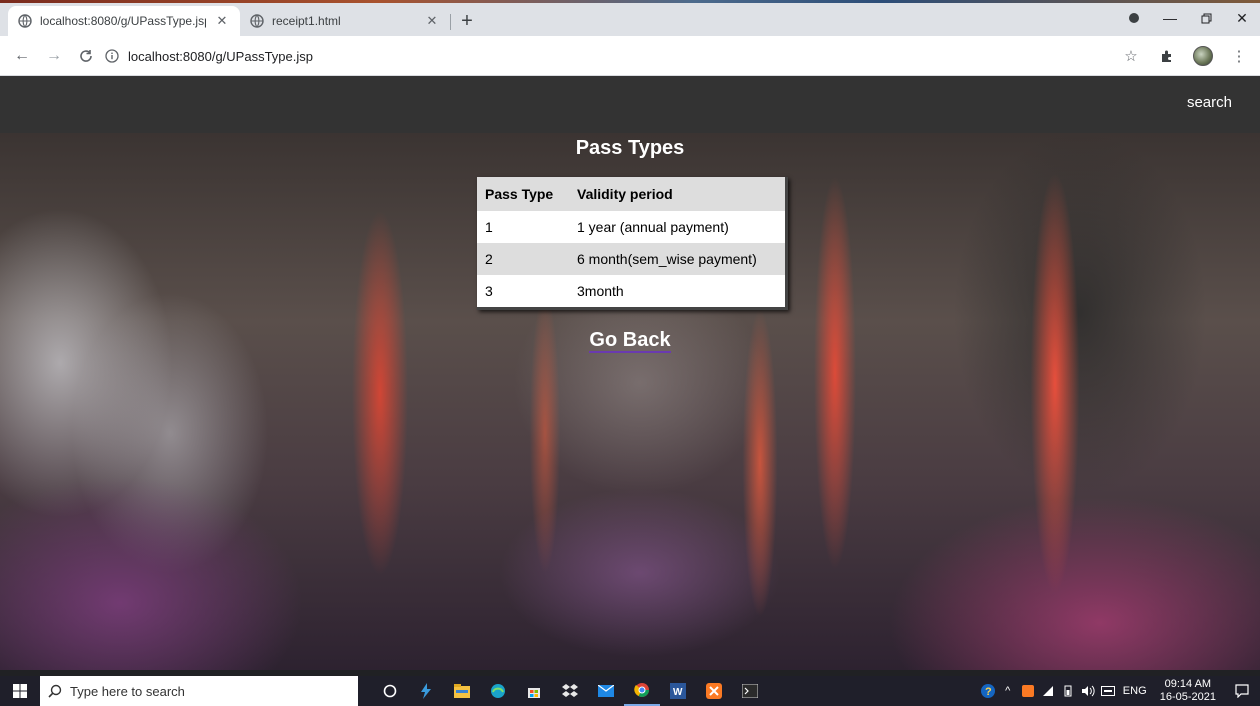 Image resolution: width=1260 pixels, height=706 pixels. What do you see at coordinates (86, 56) in the screenshot?
I see `reload-icon` at bounding box center [86, 56].